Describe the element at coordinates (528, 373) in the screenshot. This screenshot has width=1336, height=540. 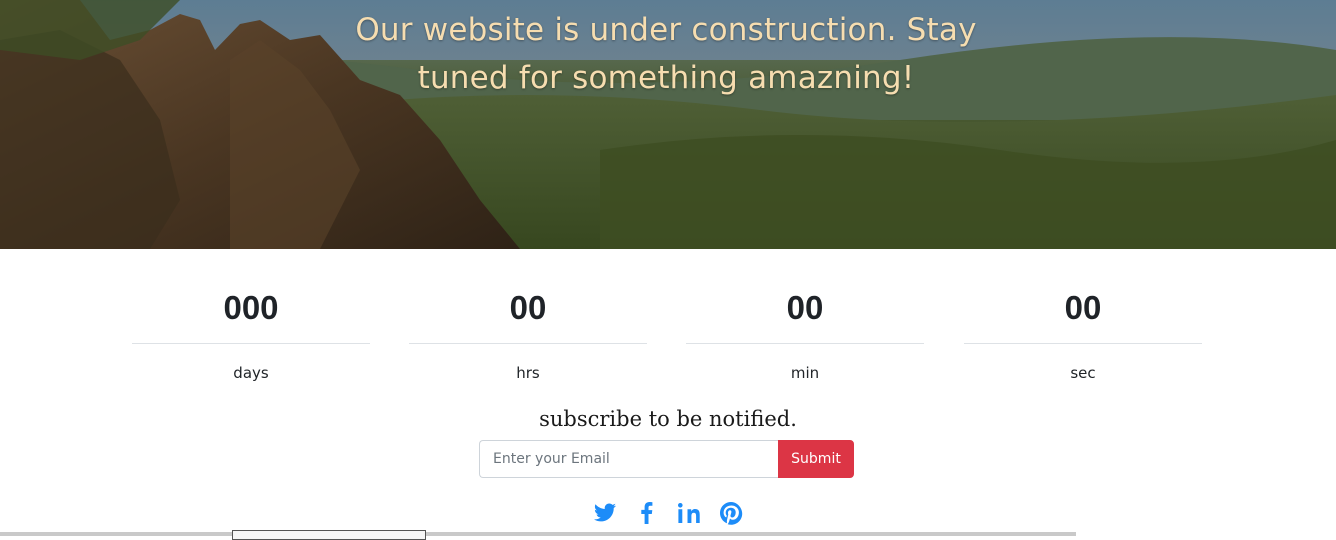
I see `countdown-hours-label: hrs` at that location.